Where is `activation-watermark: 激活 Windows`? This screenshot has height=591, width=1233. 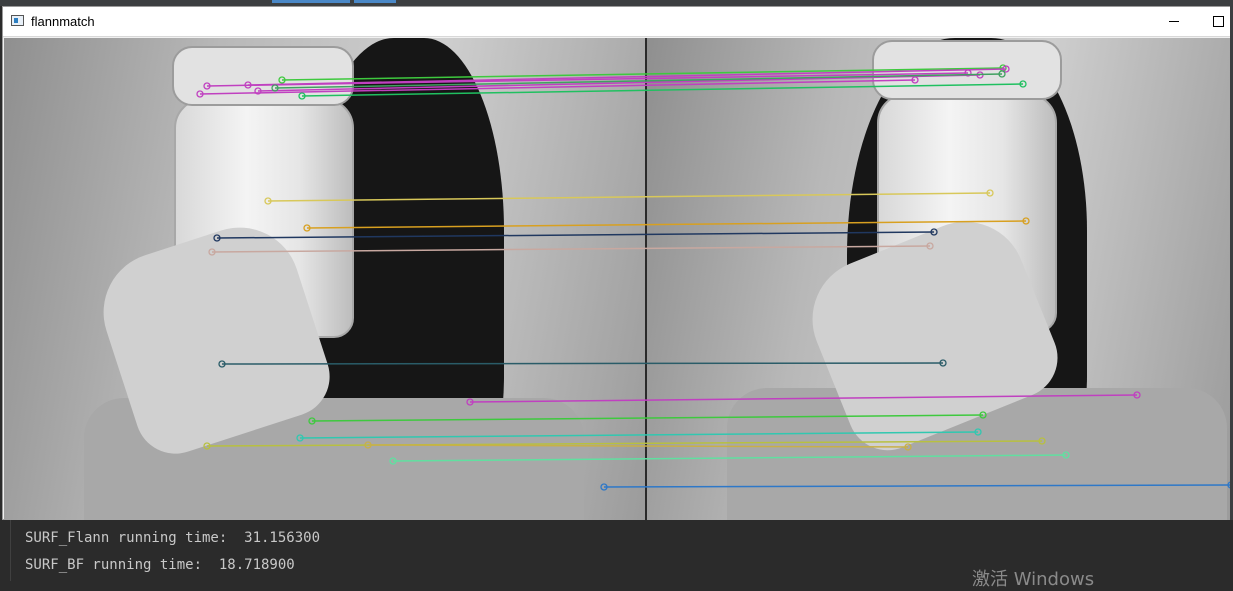 activation-watermark: 激活 Windows is located at coordinates (1033, 579).